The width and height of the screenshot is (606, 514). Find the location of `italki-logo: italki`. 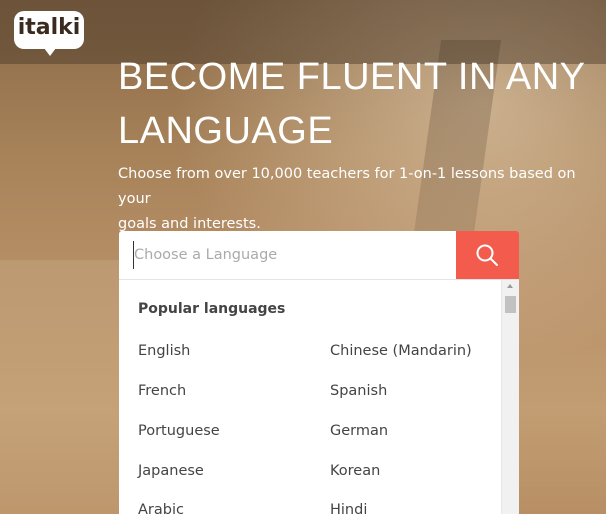

italki-logo: italki is located at coordinates (49, 33).